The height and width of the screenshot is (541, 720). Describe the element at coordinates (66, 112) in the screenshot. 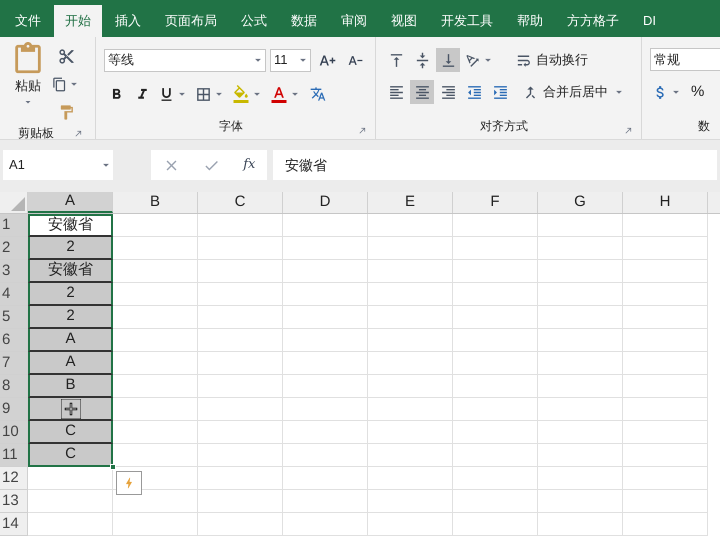

I see `paintbrush-icon` at that location.